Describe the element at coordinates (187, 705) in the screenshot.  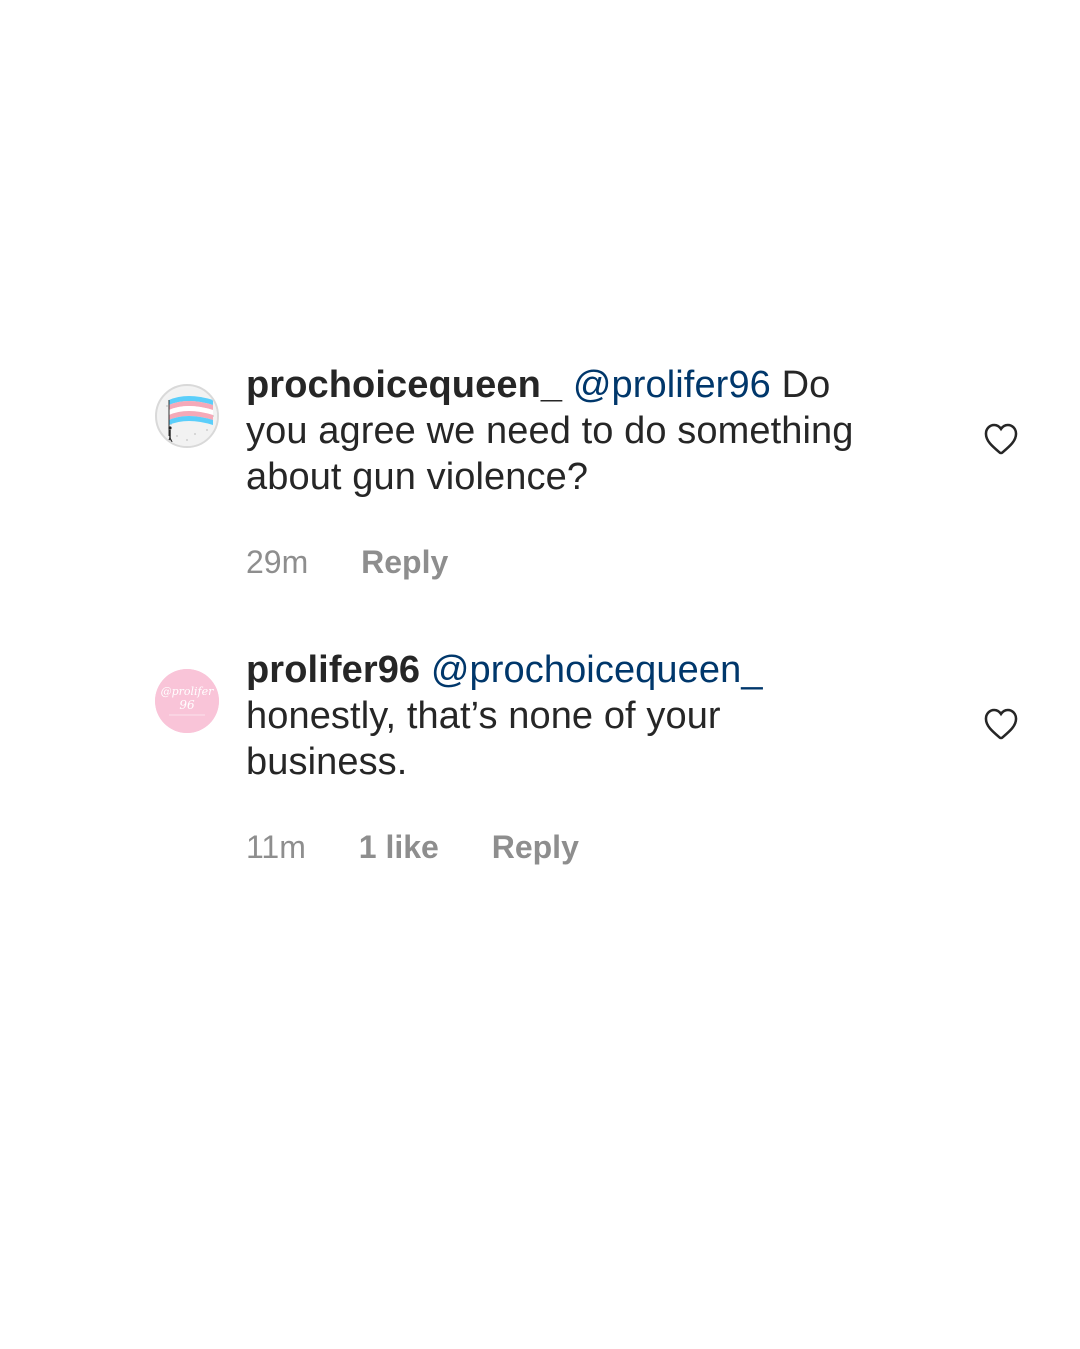
I see `svg-text: 96` at that location.